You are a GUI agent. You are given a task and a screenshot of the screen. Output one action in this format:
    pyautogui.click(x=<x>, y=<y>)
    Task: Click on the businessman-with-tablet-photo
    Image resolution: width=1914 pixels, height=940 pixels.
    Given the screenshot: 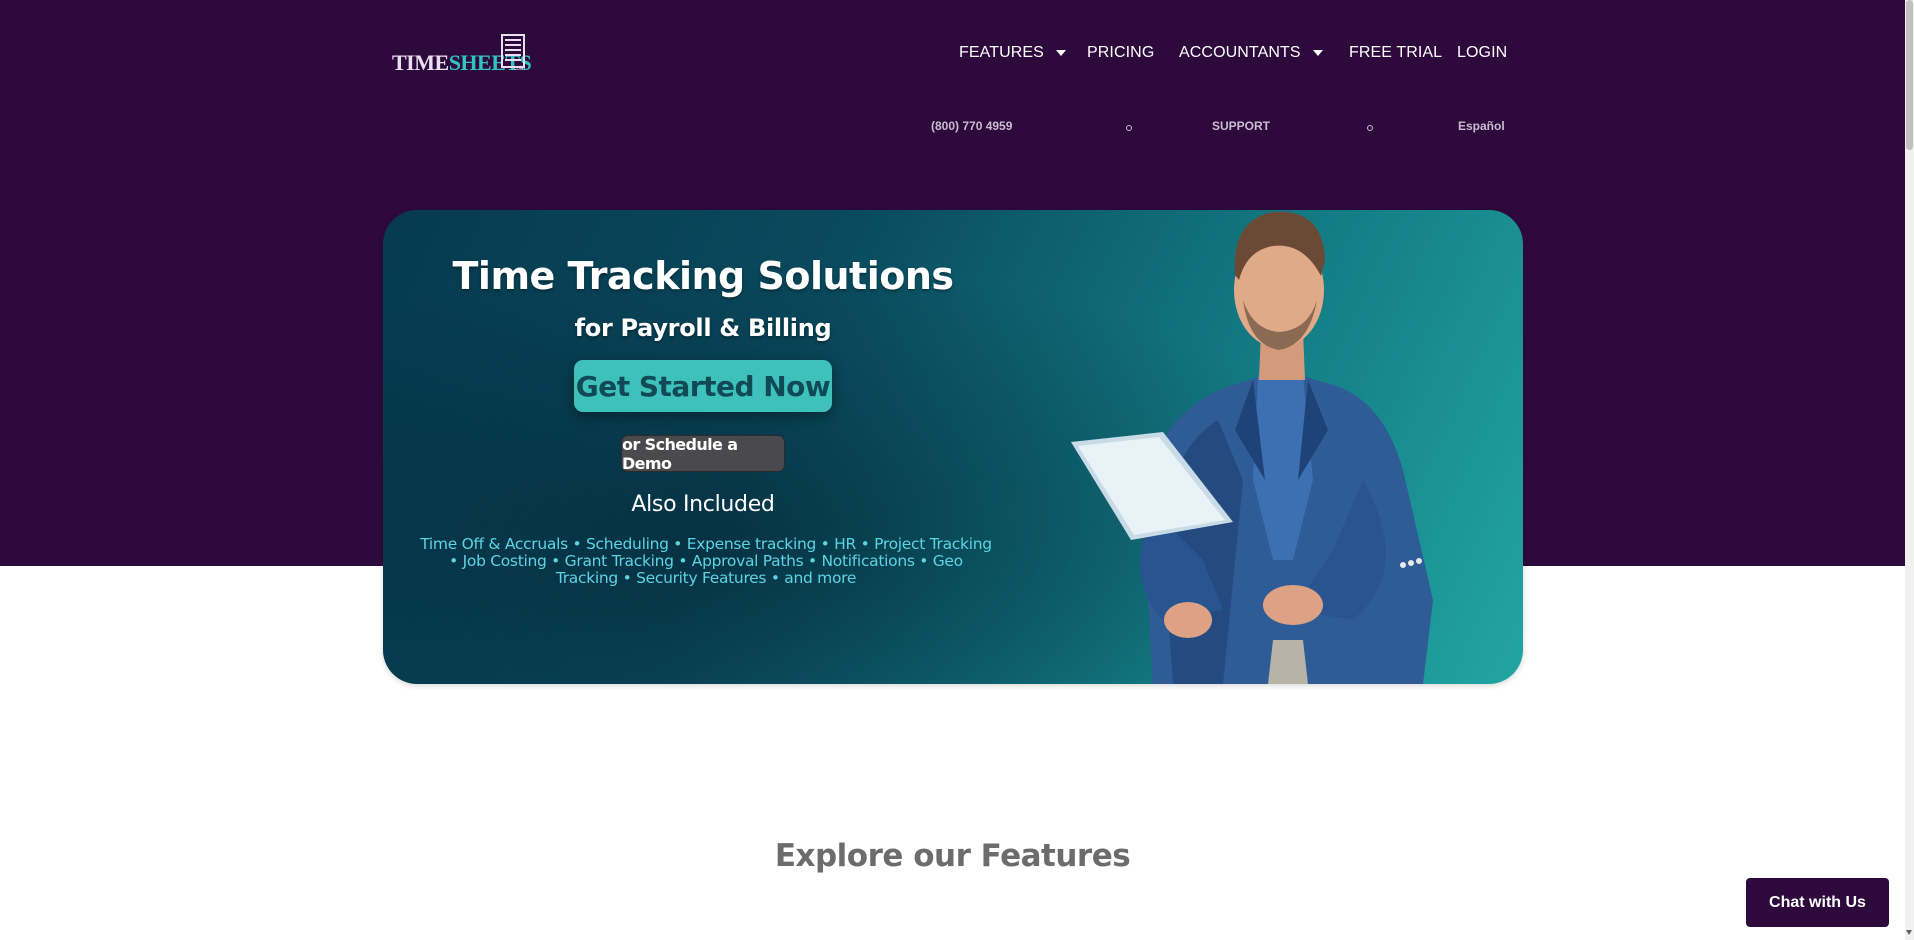 What is the action you would take?
    pyautogui.click(x=1252, y=447)
    